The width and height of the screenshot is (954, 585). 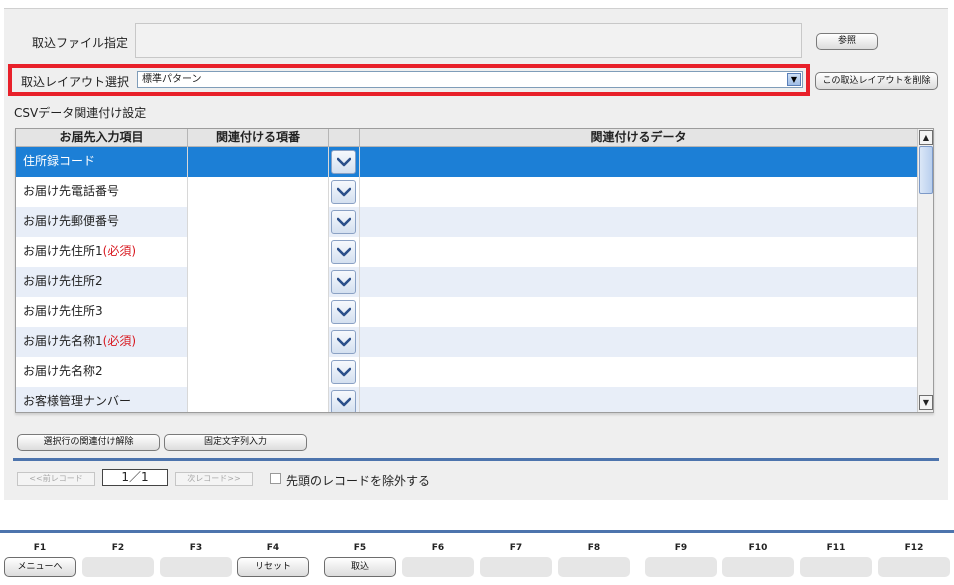 I want to click on unlink-selected-button: 選択行の関連付け解除, so click(x=88, y=442).